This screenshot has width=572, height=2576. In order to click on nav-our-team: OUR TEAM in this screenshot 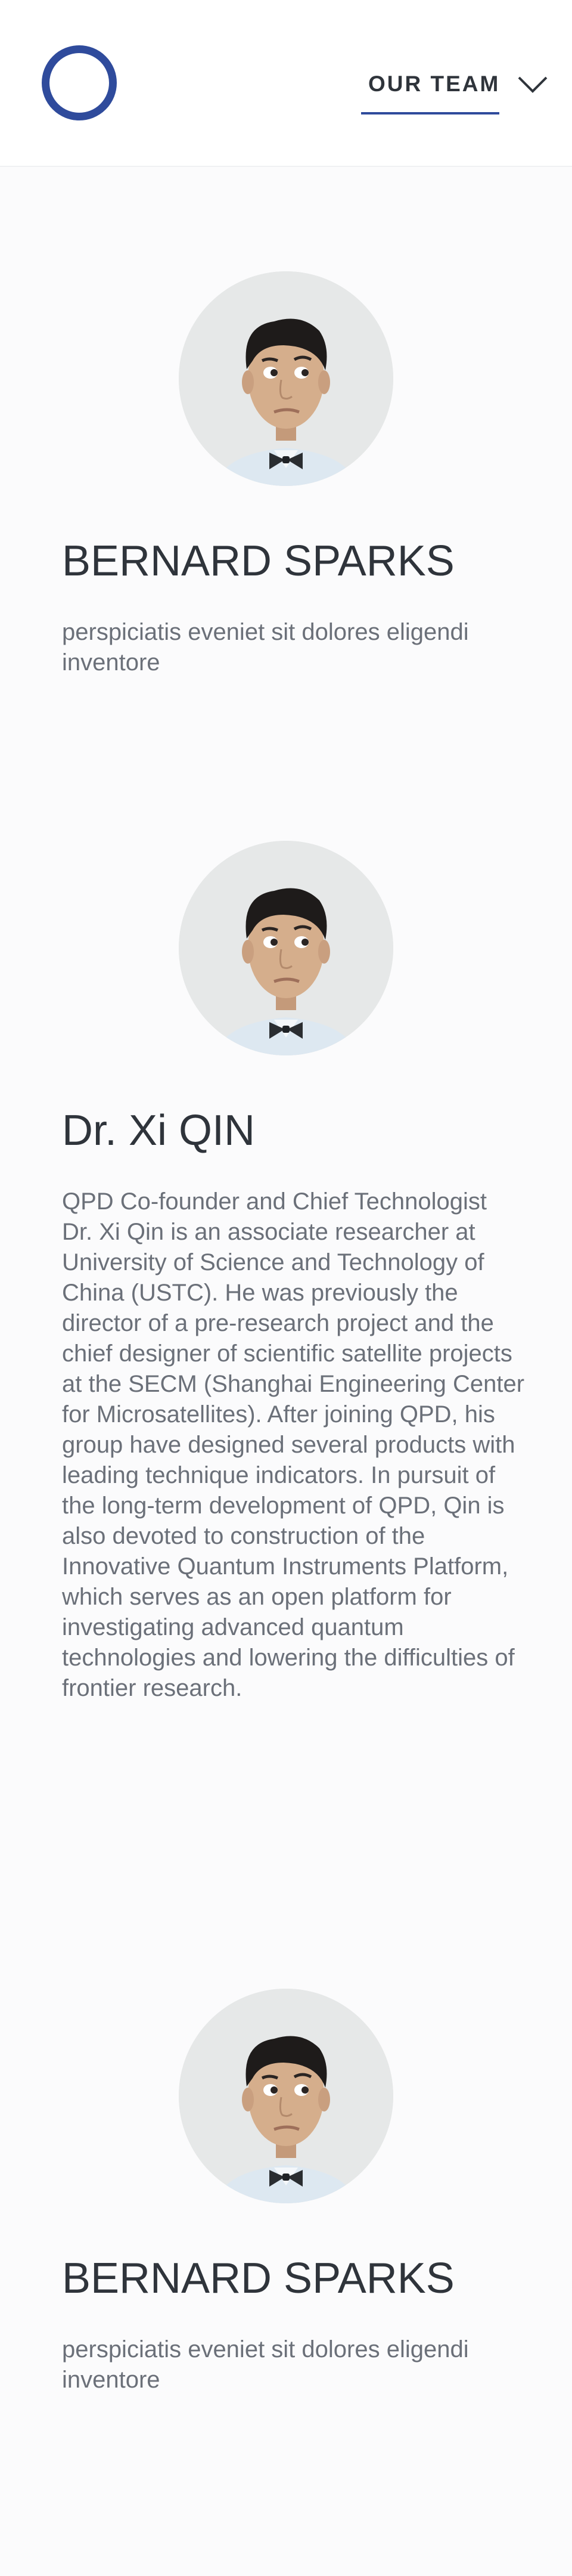, I will do `click(430, 92)`.